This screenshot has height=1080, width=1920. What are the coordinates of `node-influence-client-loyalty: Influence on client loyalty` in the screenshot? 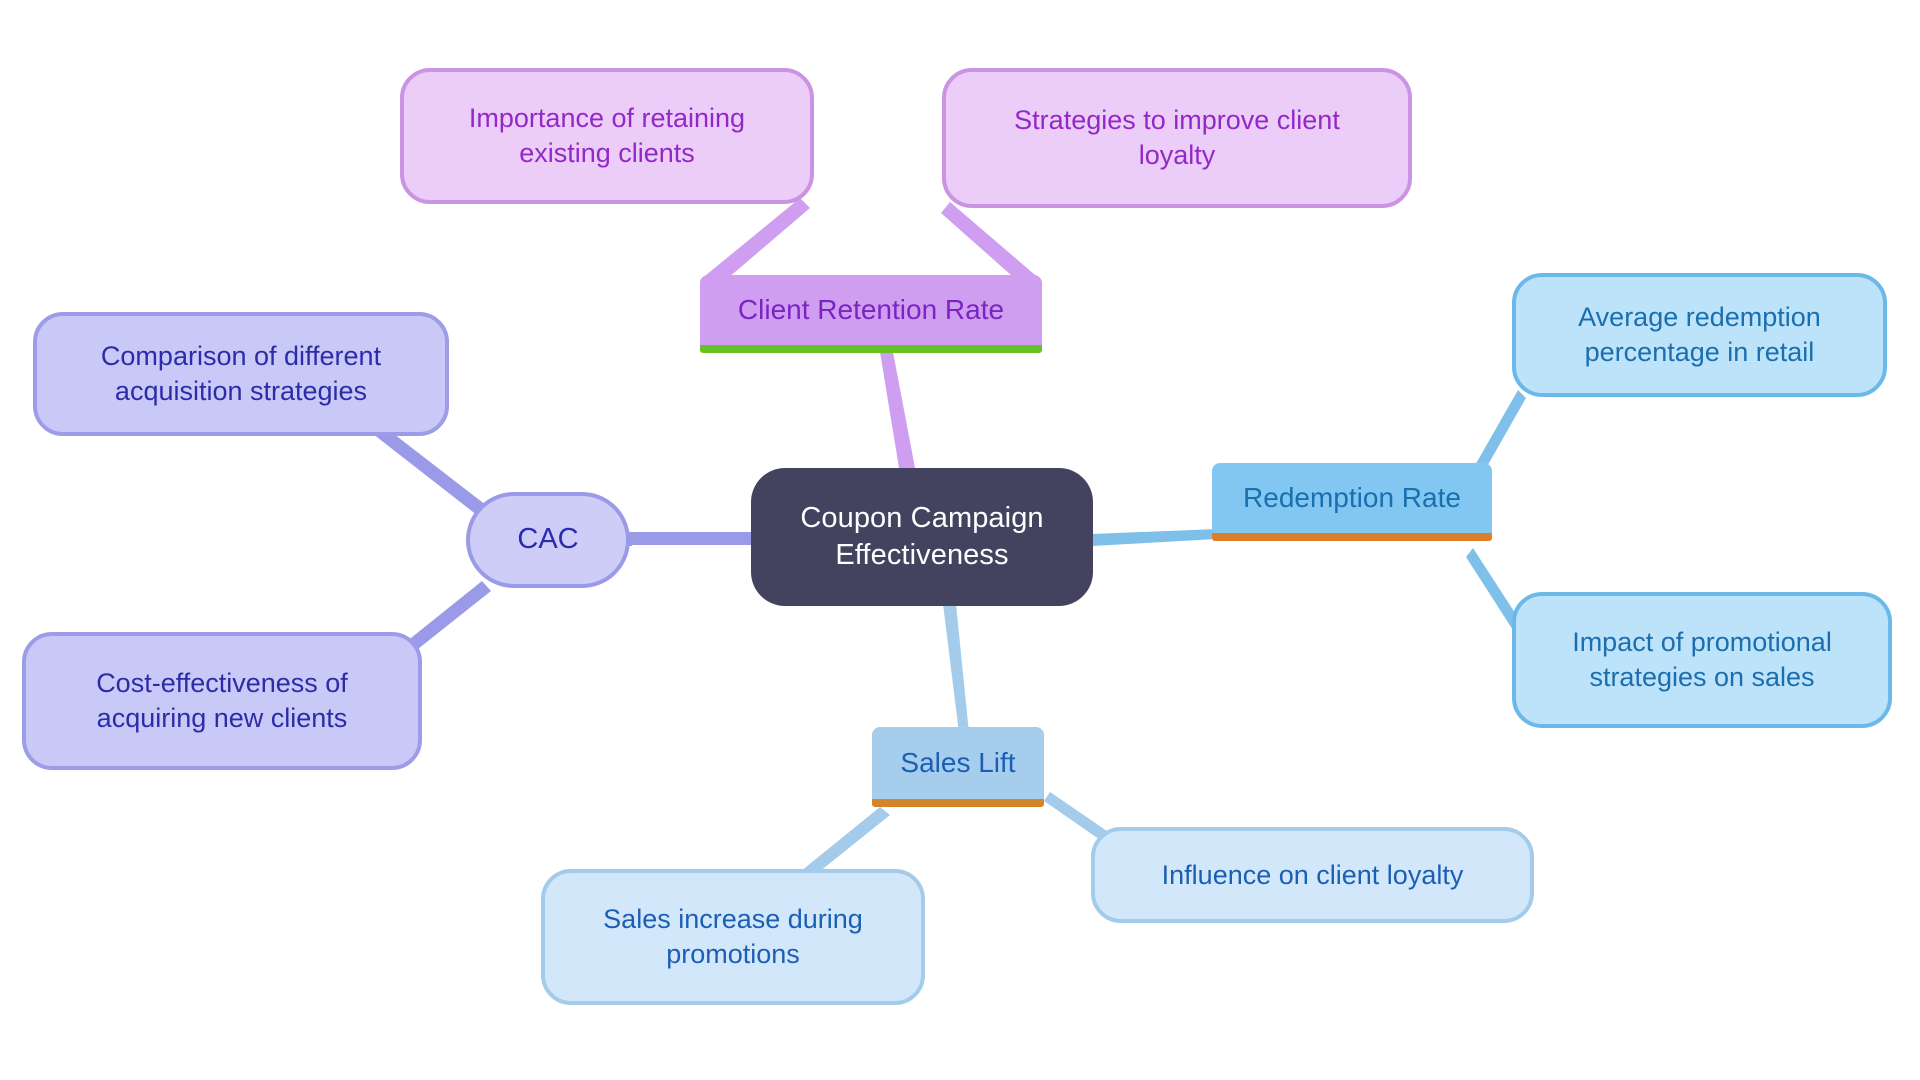 It's located at (1312, 875).